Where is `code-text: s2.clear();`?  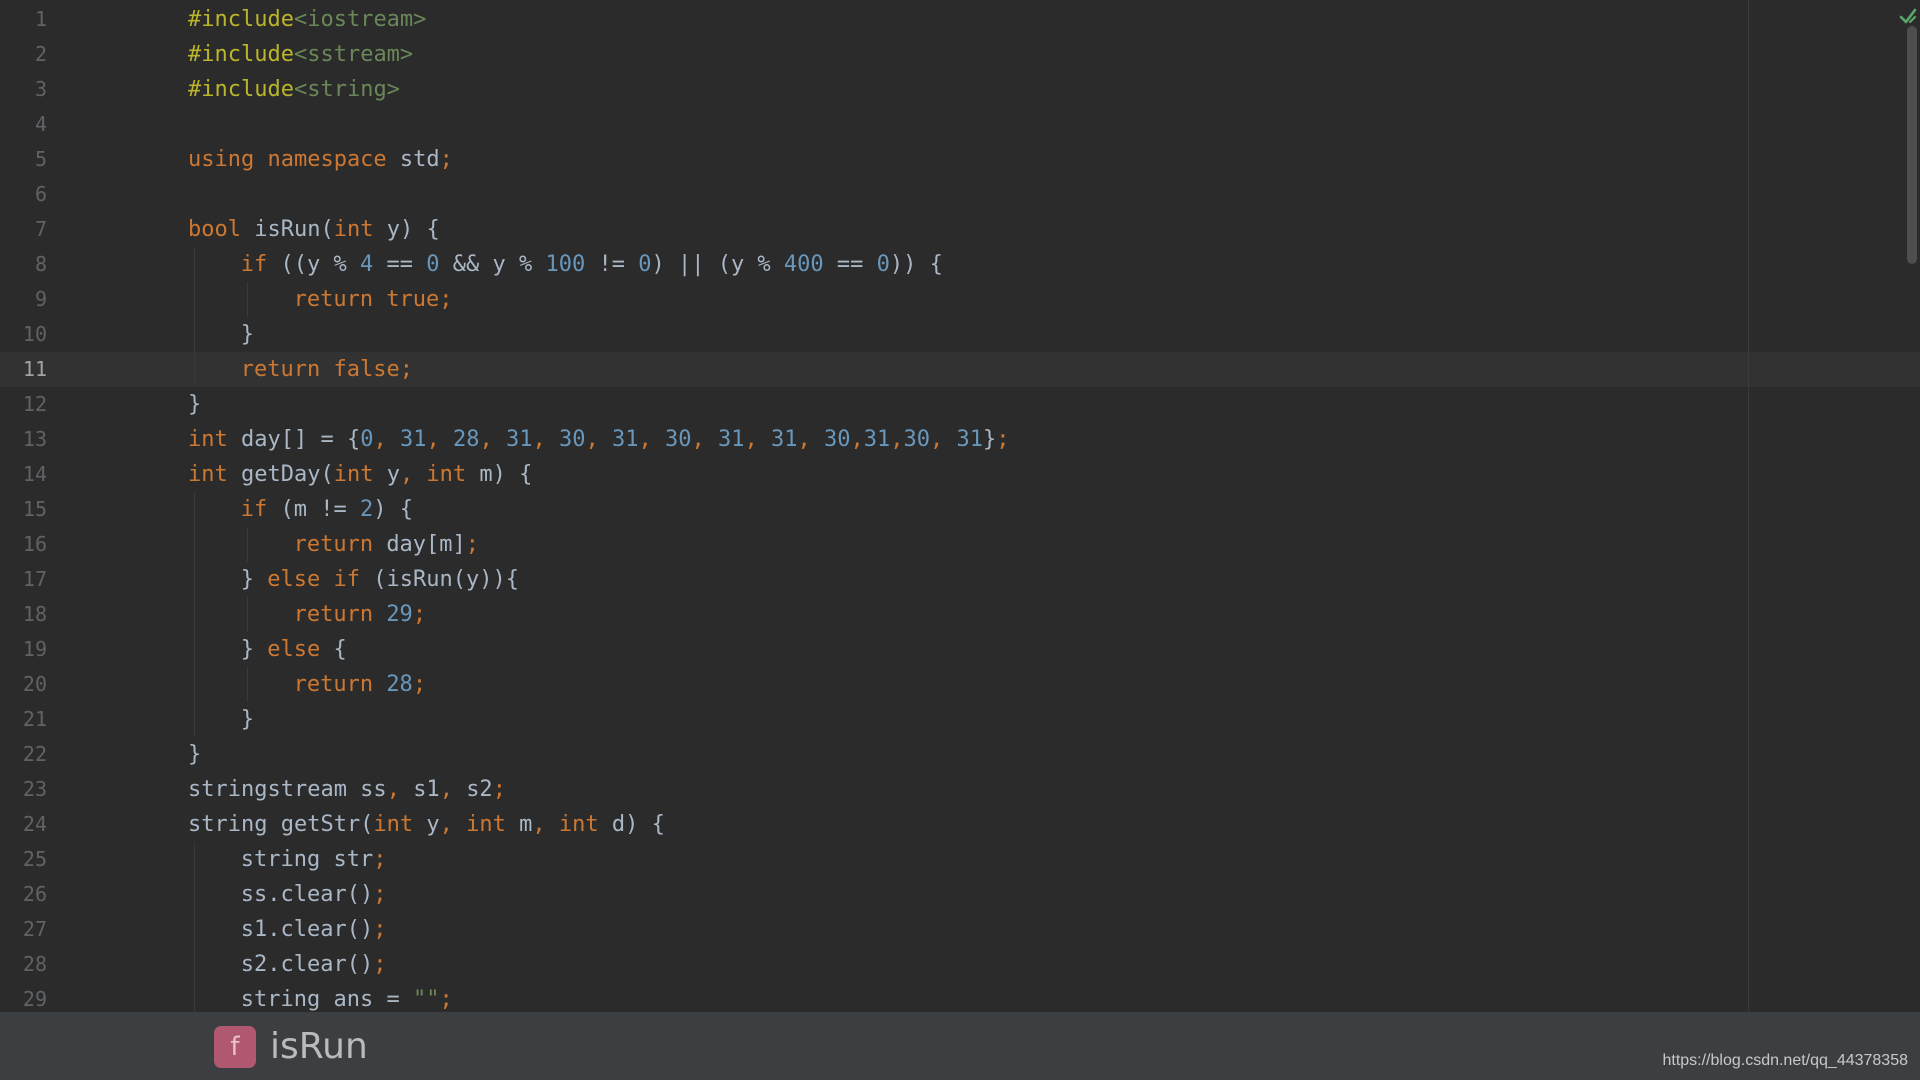
code-text: s2.clear(); is located at coordinates (314, 964).